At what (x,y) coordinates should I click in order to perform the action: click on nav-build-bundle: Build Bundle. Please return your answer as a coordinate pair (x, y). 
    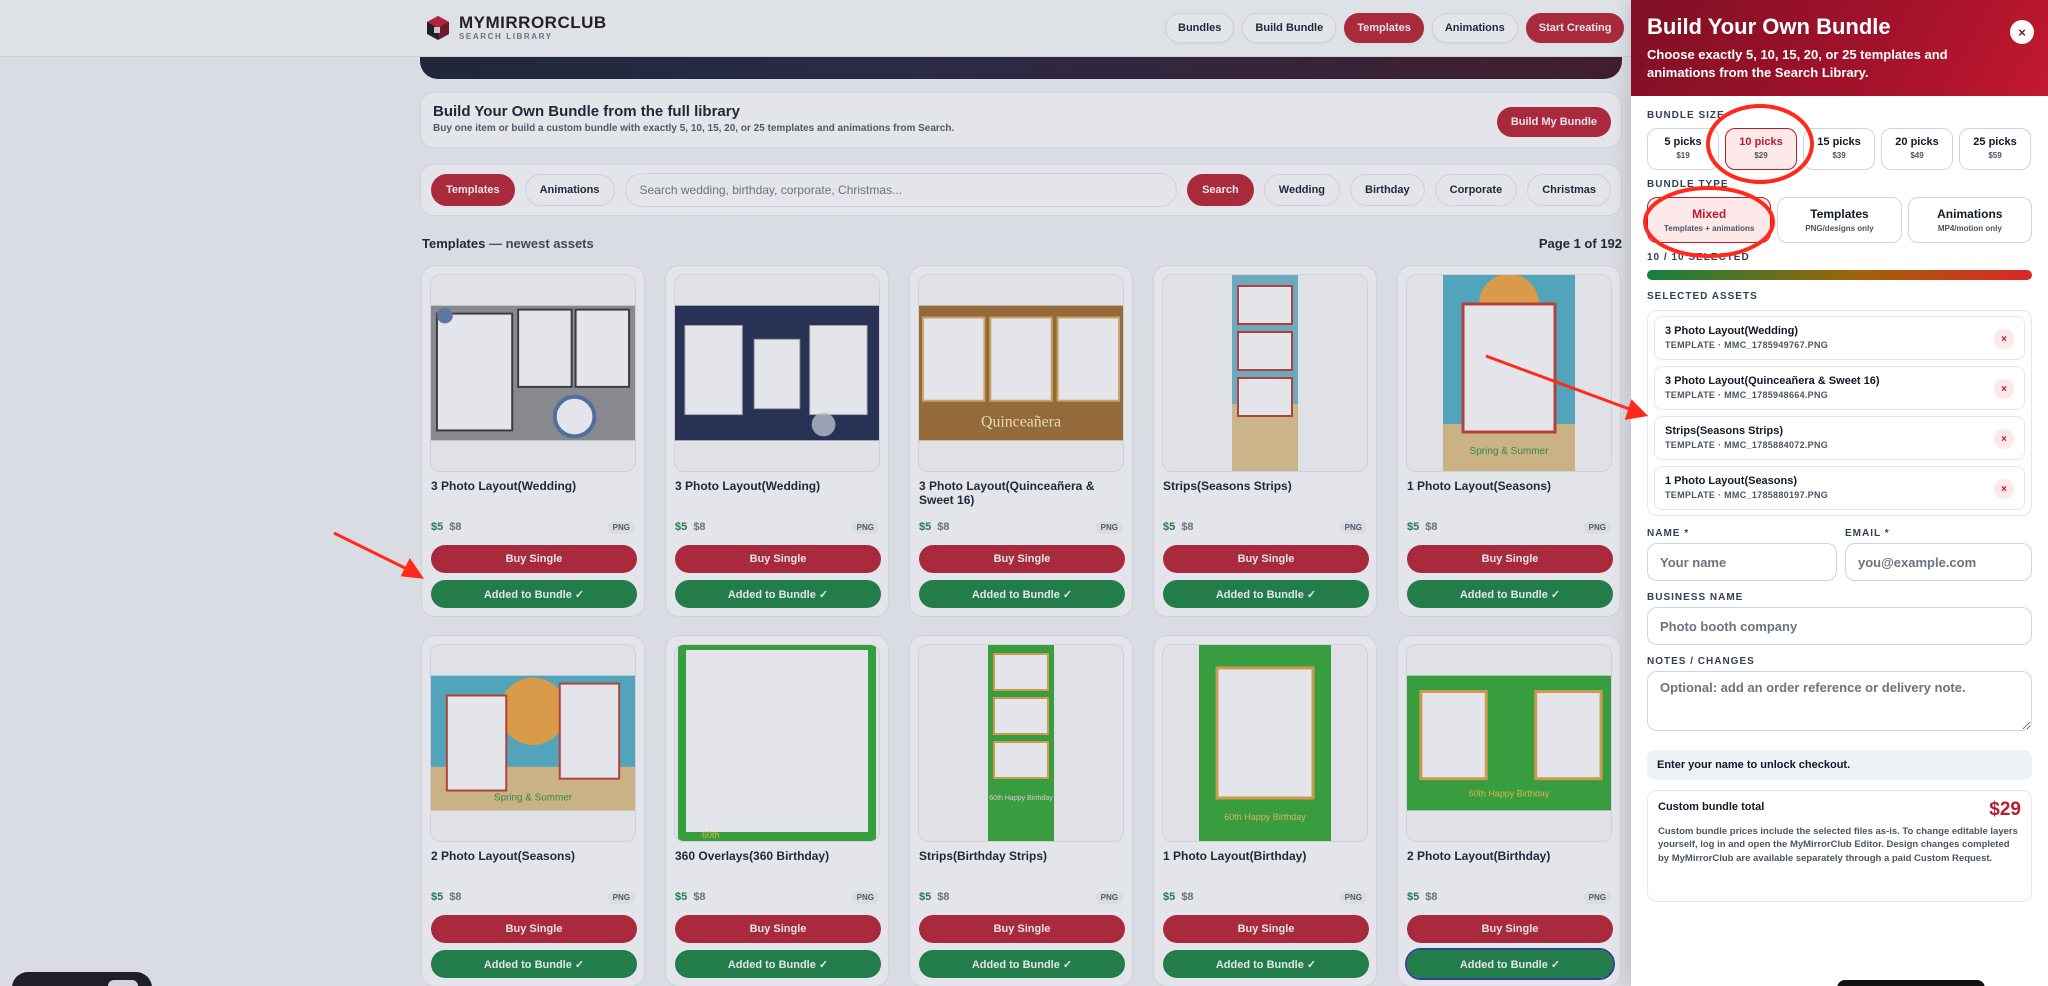
    Looking at the image, I should click on (1289, 28).